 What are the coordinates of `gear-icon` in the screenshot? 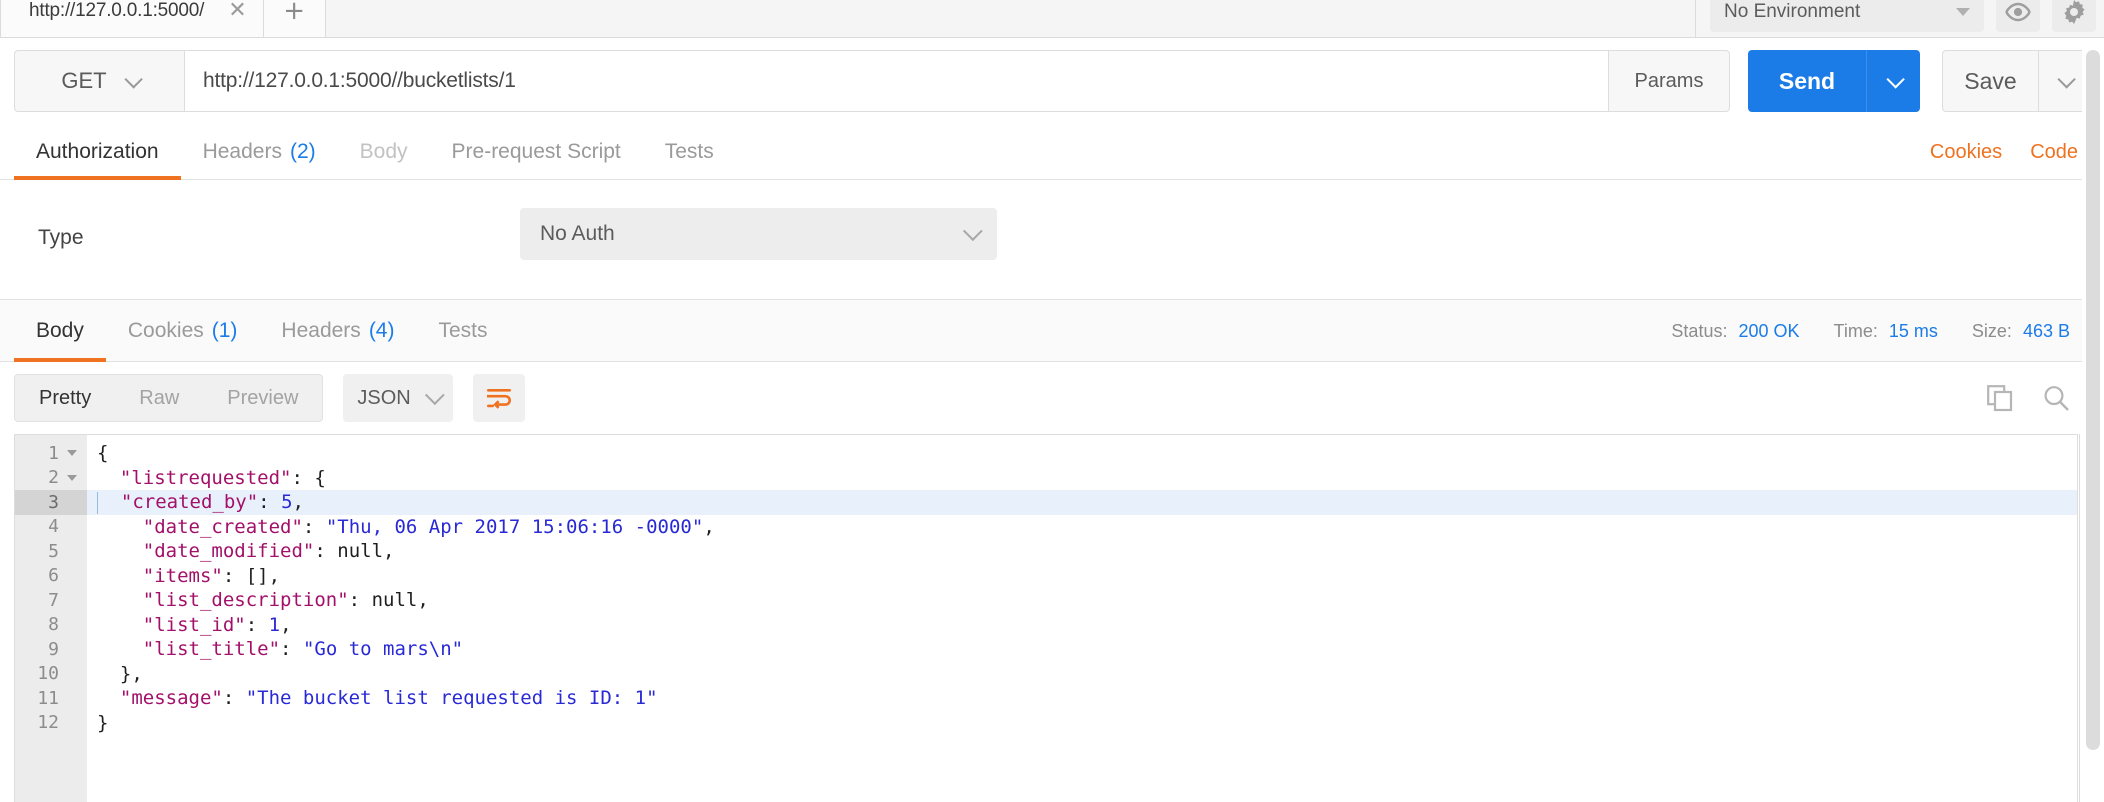 It's located at (2074, 16).